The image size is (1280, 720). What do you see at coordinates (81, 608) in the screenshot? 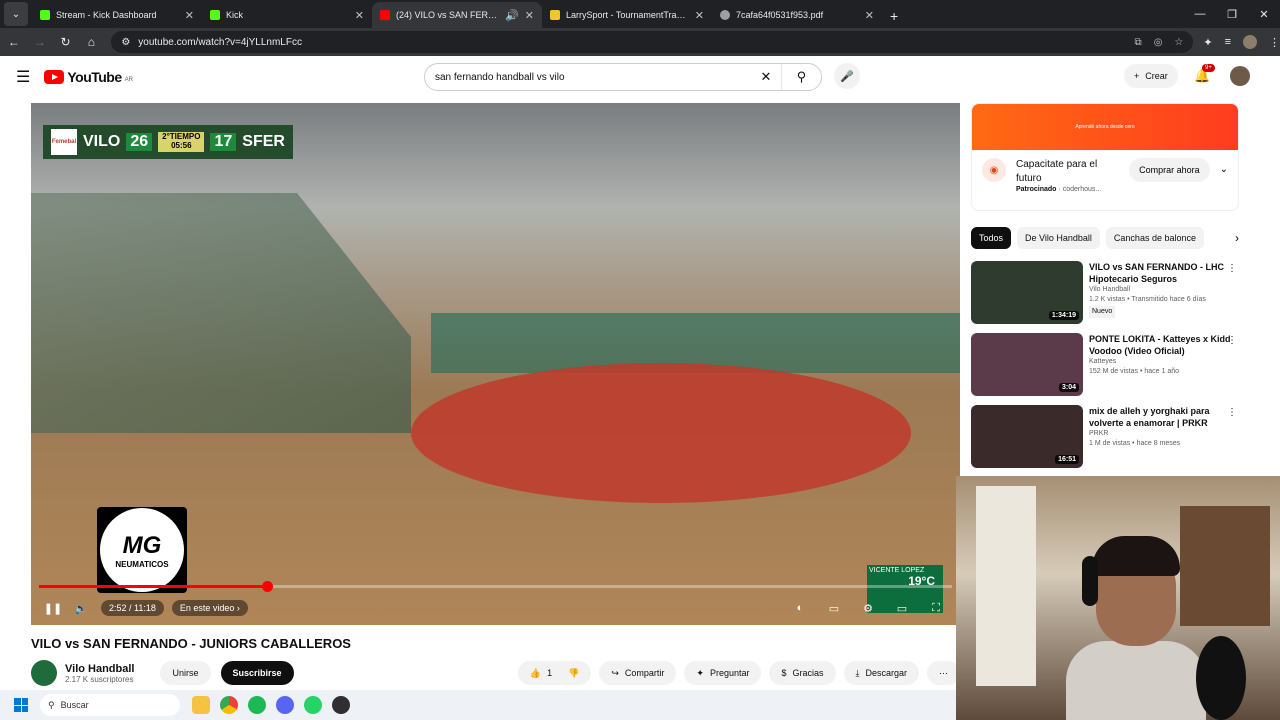
I see `volume-icon: 🔈` at bounding box center [81, 608].